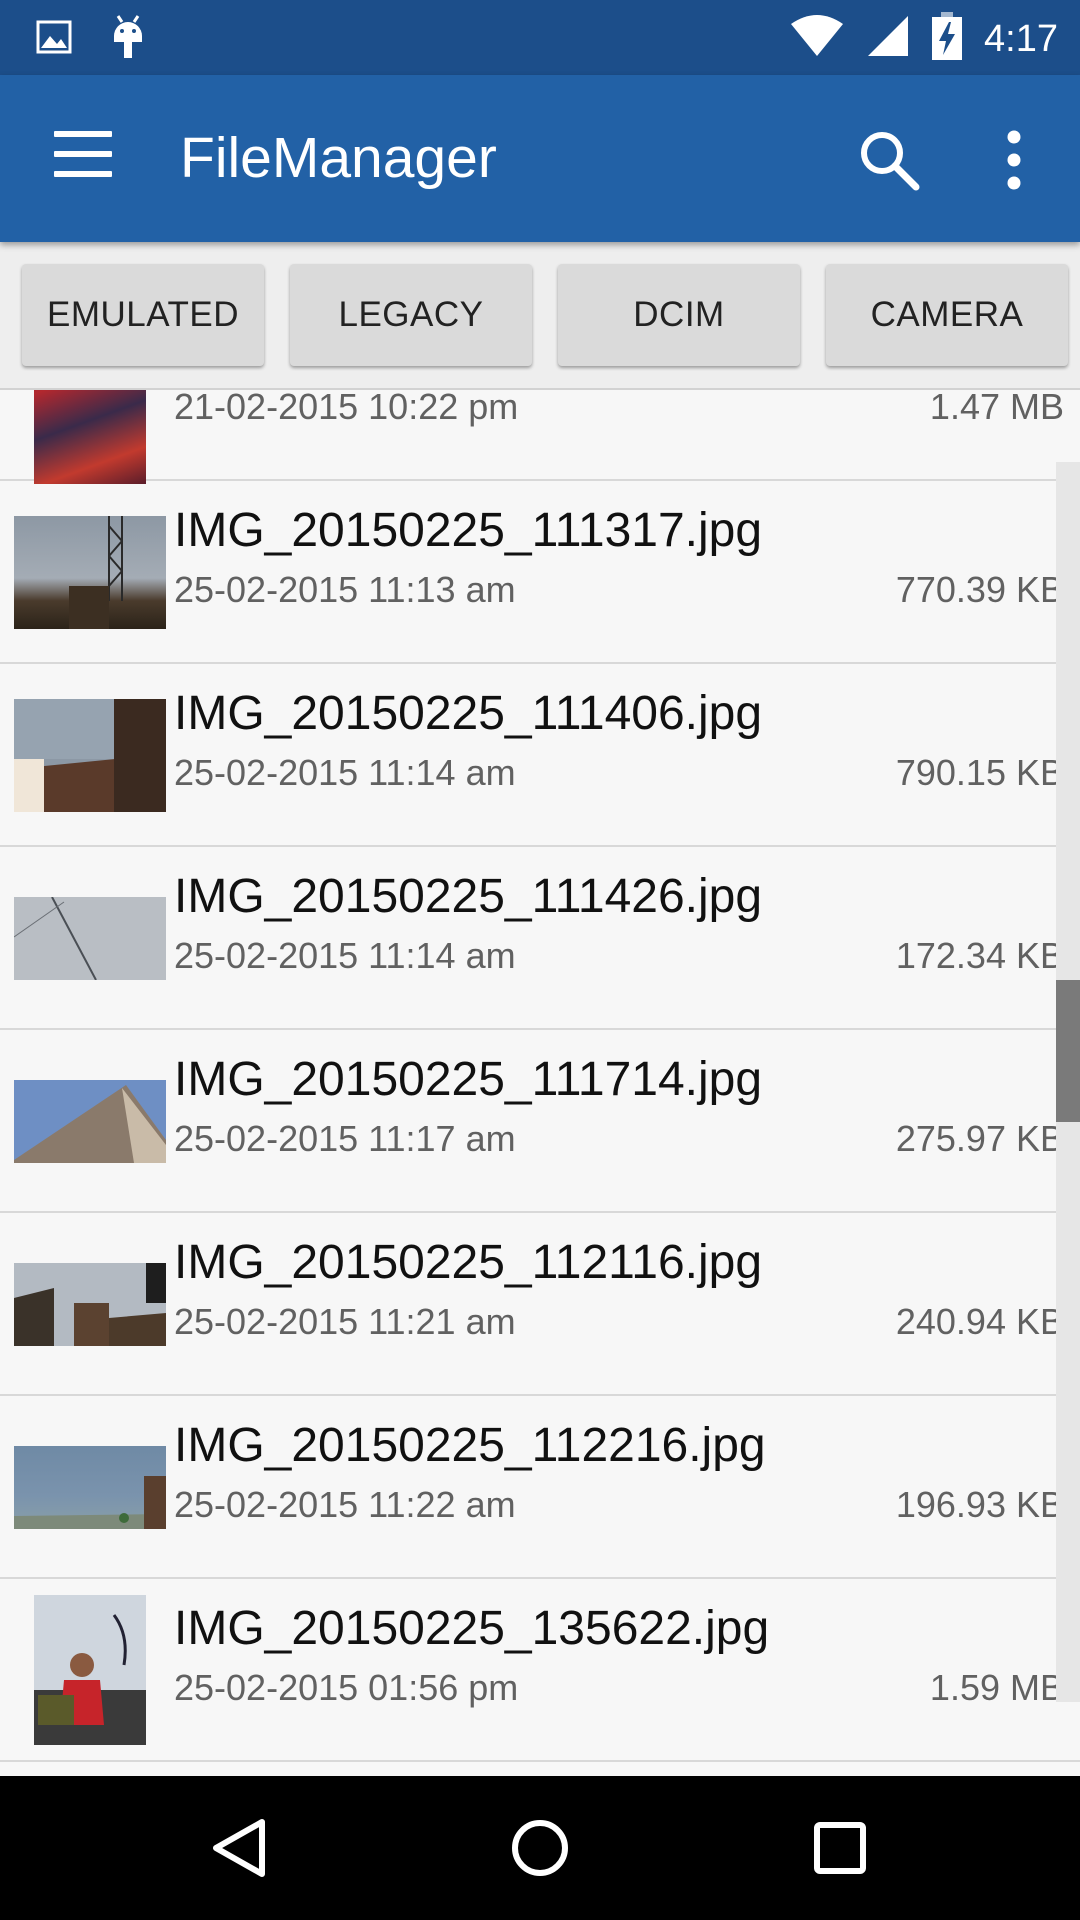 The height and width of the screenshot is (1920, 1080). What do you see at coordinates (817, 38) in the screenshot?
I see `wifi-icon` at bounding box center [817, 38].